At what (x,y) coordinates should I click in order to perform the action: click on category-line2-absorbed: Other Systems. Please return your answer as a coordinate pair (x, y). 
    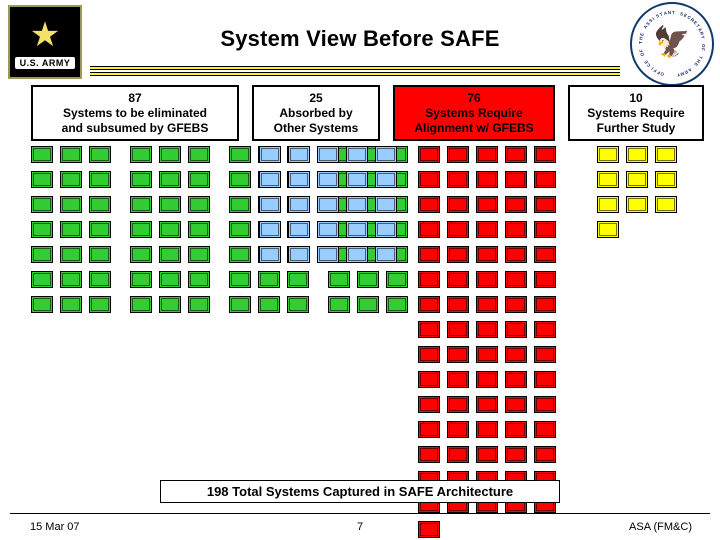
    Looking at the image, I should click on (316, 128).